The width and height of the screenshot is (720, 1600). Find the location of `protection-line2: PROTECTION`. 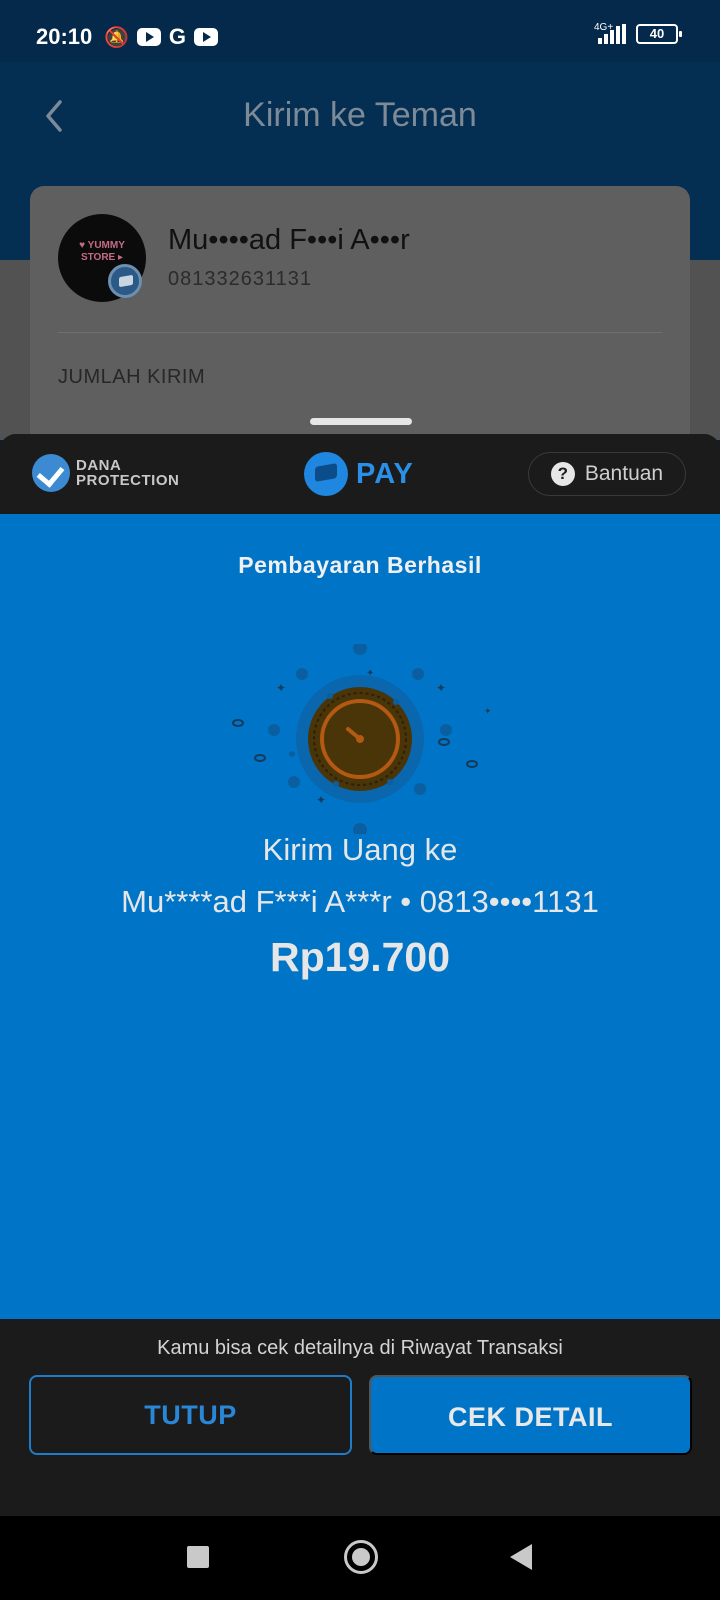

protection-line2: PROTECTION is located at coordinates (128, 480).